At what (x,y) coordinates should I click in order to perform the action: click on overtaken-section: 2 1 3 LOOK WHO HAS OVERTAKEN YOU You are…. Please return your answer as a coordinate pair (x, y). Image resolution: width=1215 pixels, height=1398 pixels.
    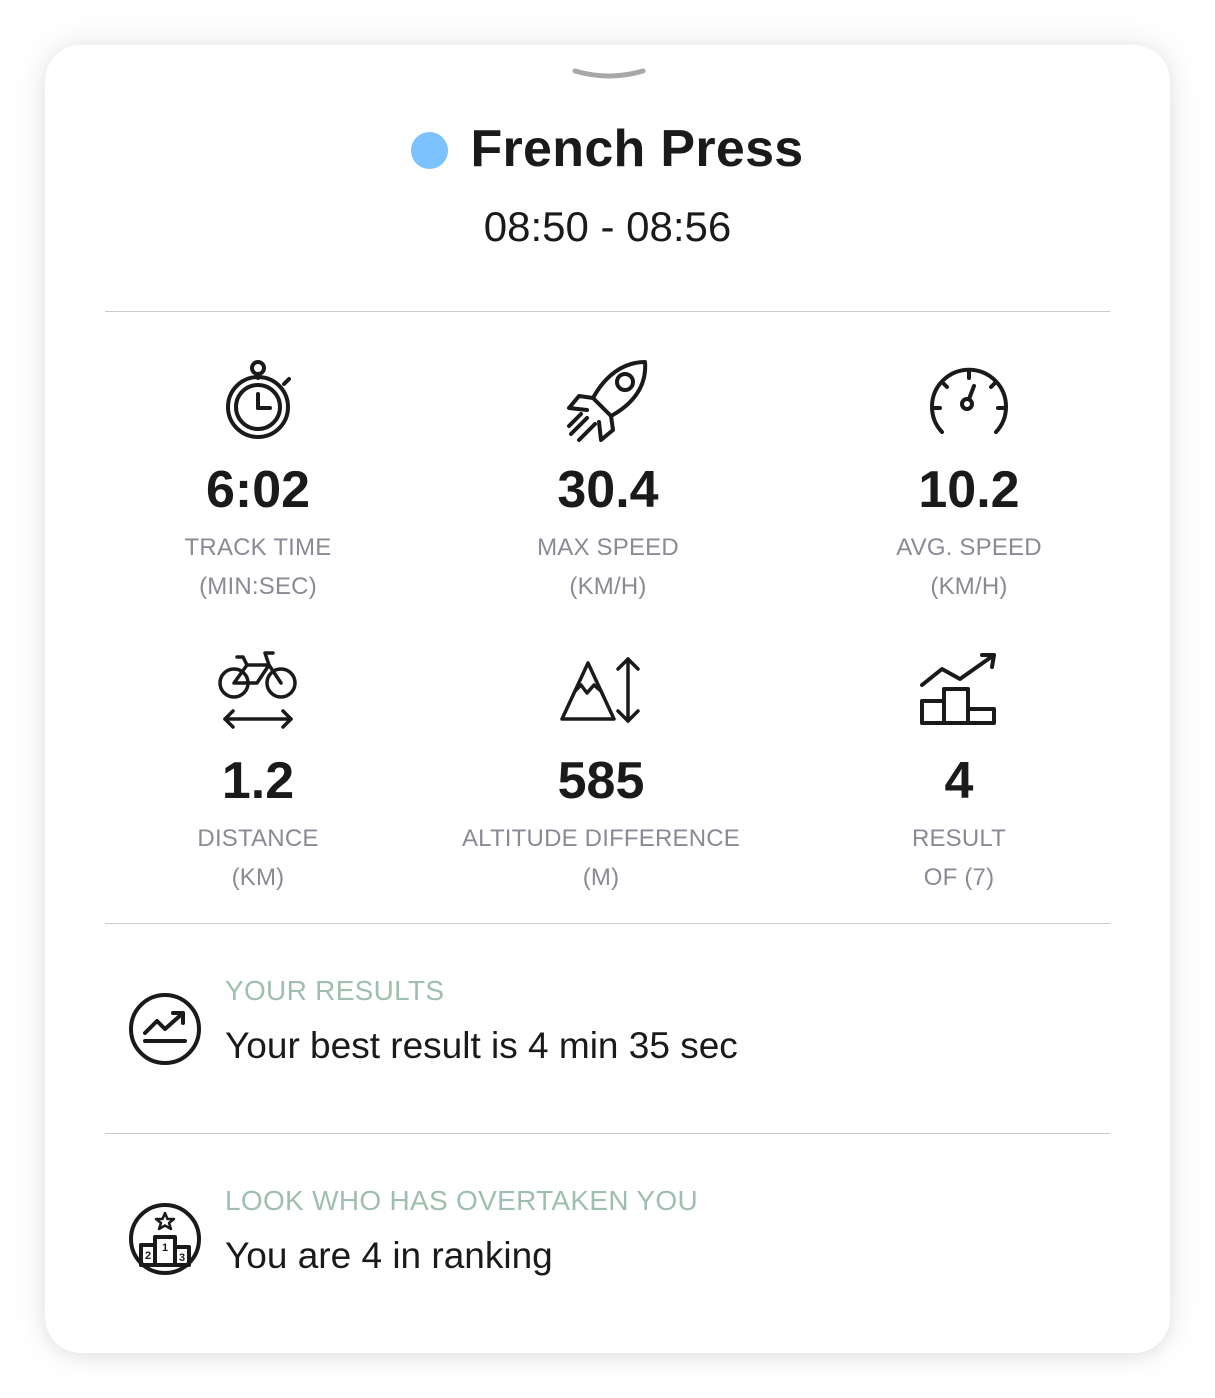
    Looking at the image, I should click on (607, 1240).